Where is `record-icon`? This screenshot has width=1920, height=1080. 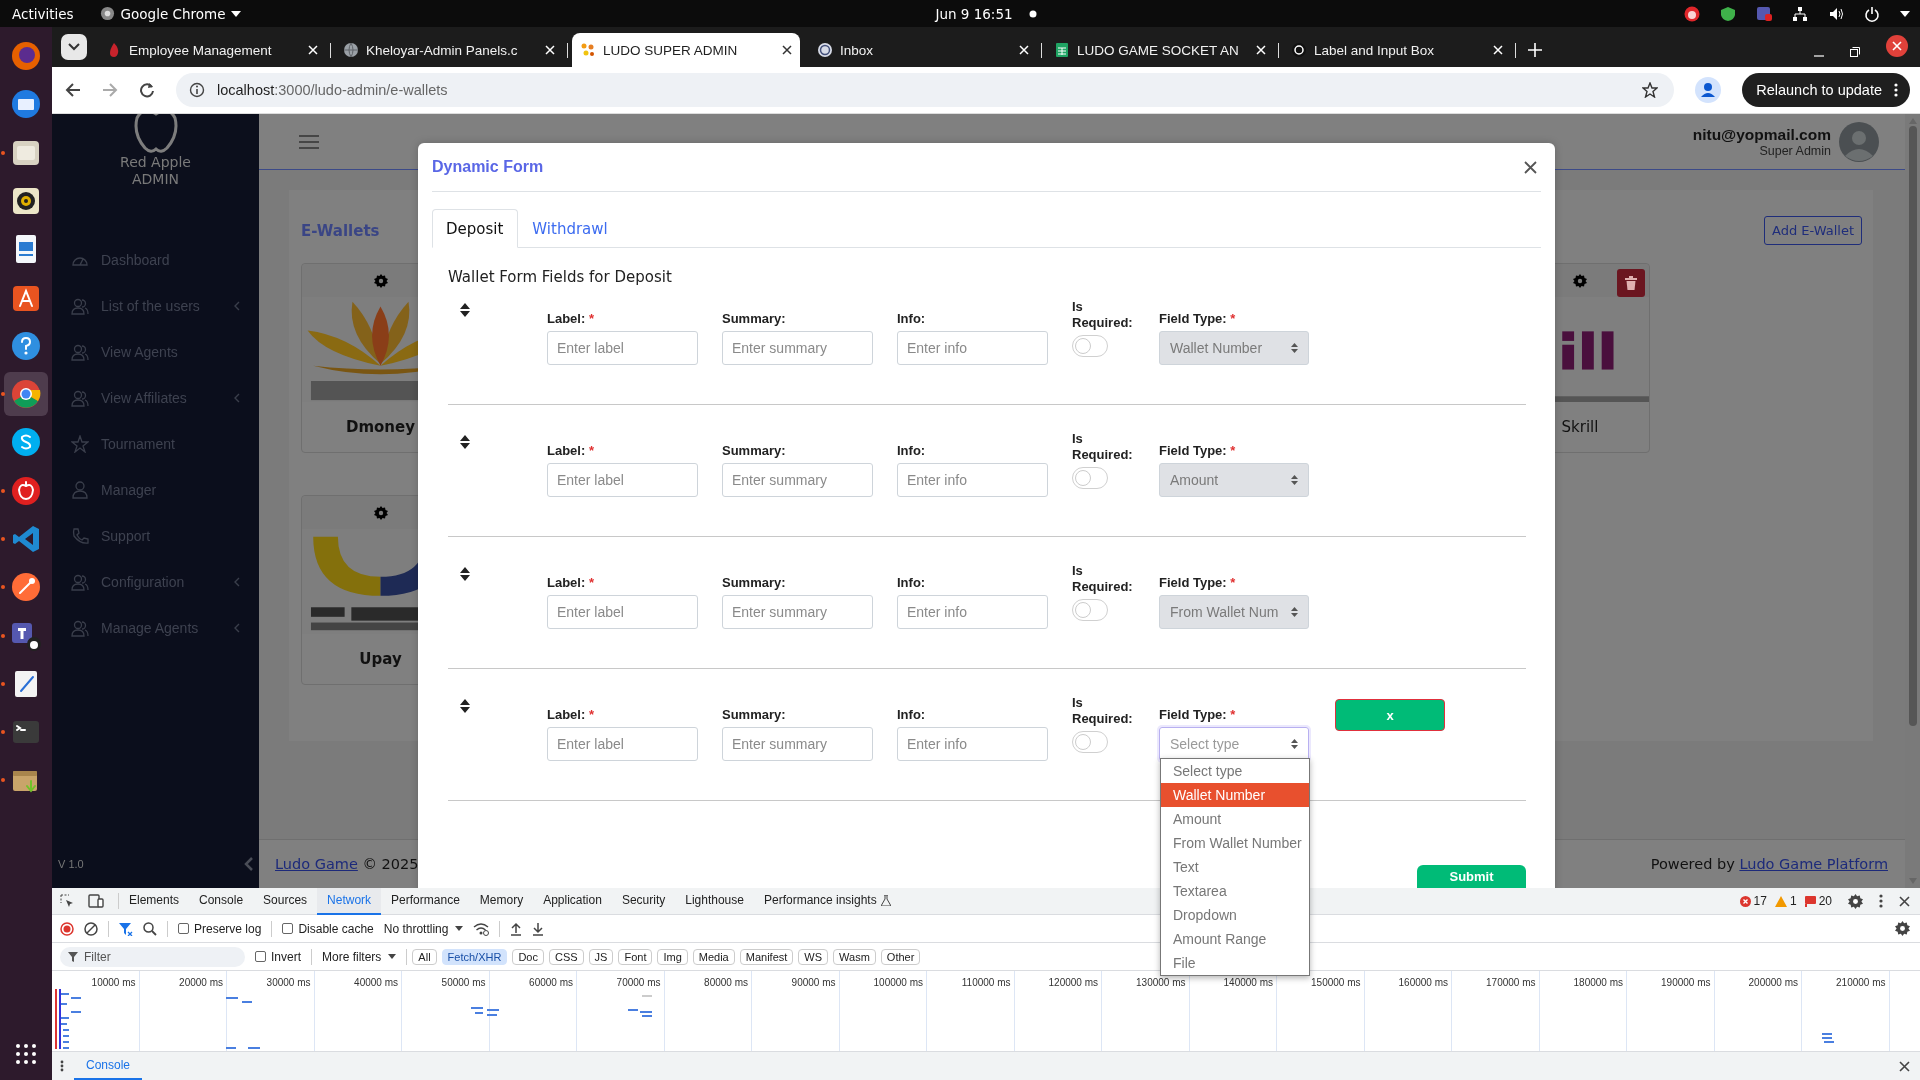 record-icon is located at coordinates (67, 928).